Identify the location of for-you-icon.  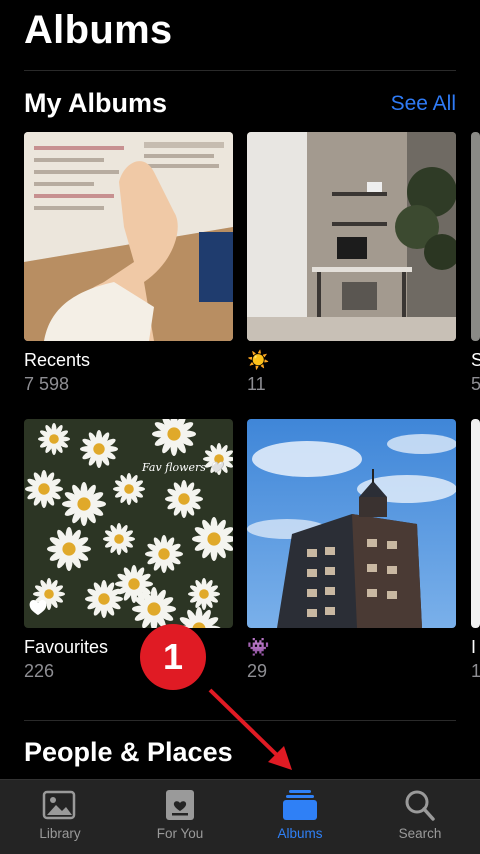
(180, 805).